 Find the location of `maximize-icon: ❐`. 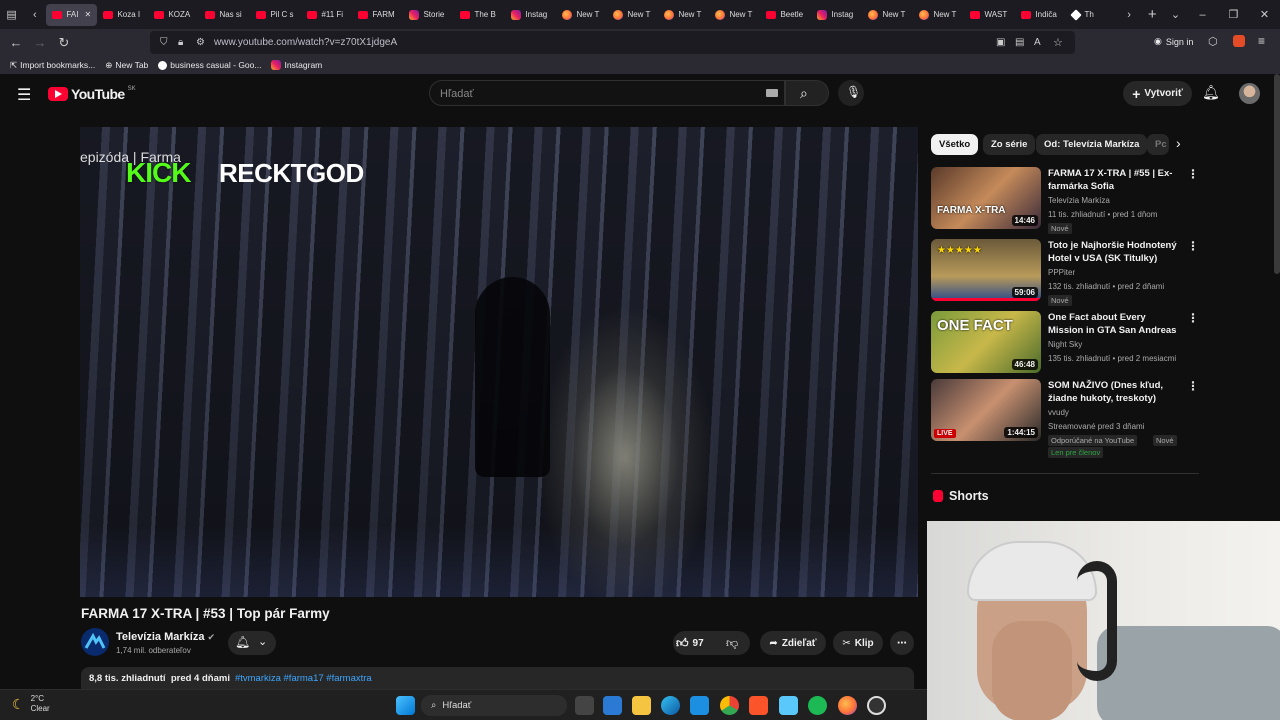

maximize-icon: ❐ is located at coordinates (1233, 15).